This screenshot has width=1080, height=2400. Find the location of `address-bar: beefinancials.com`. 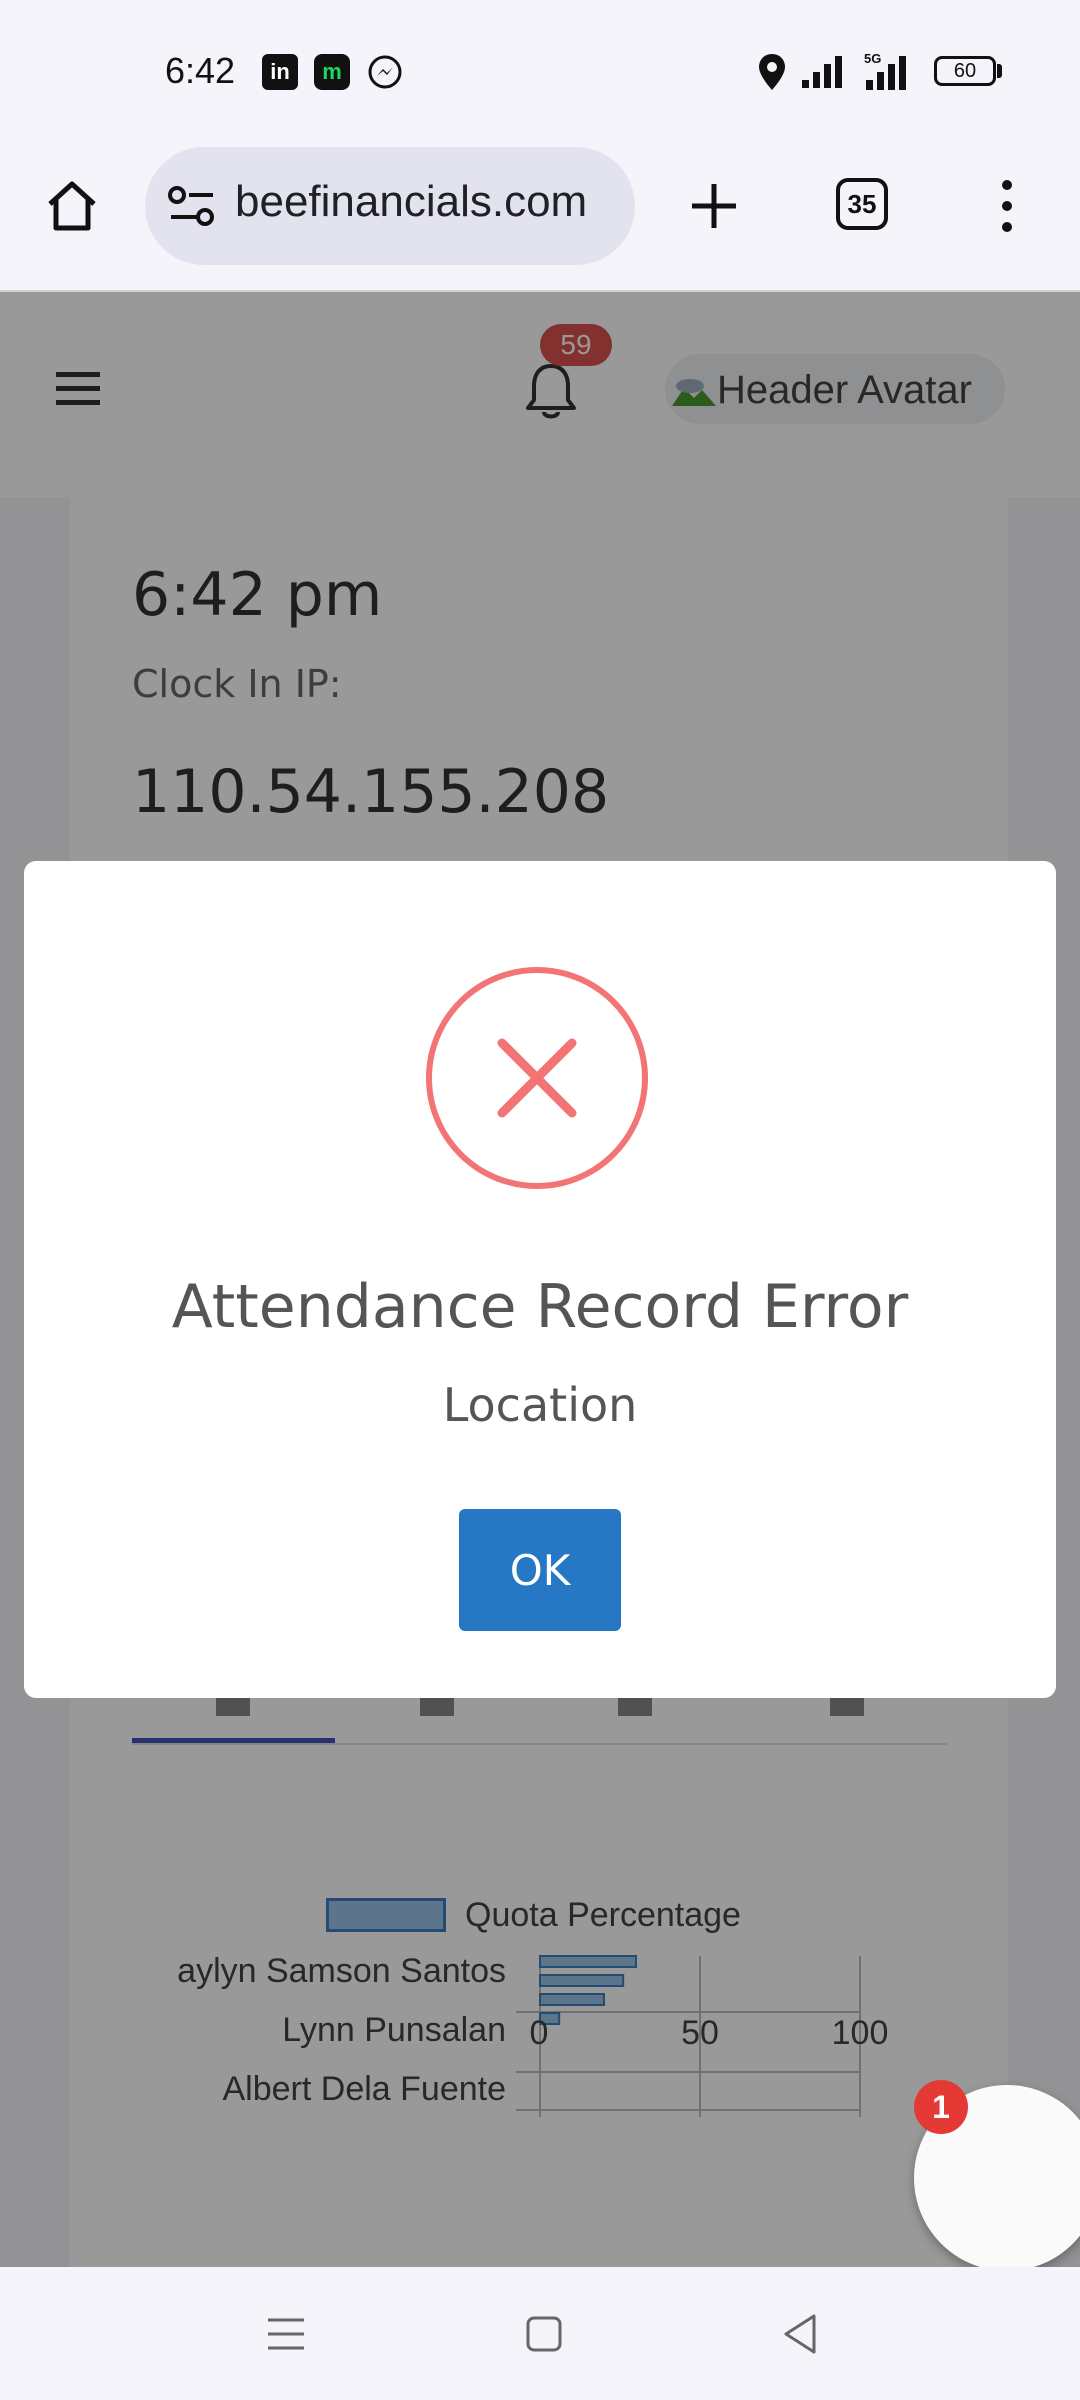

address-bar: beefinancials.com is located at coordinates (390, 206).